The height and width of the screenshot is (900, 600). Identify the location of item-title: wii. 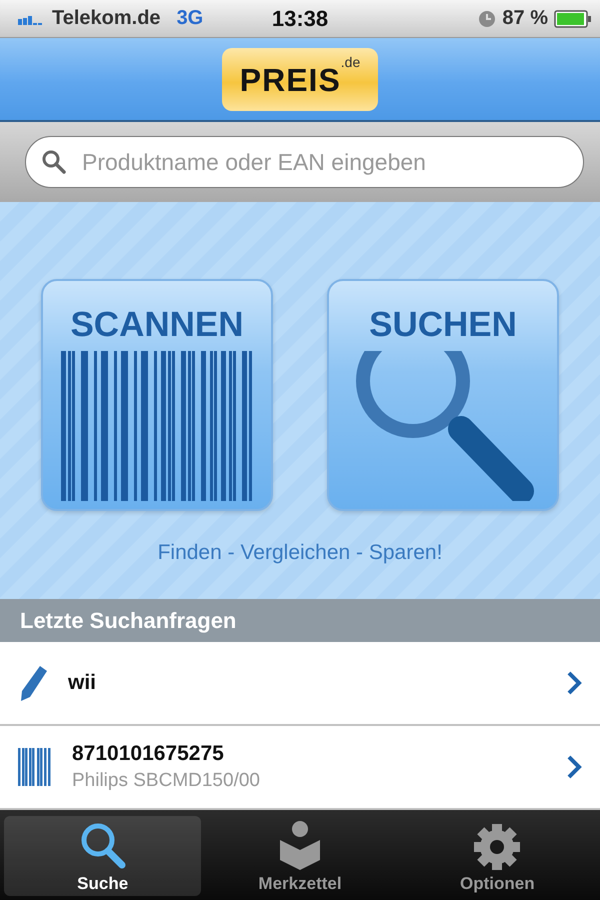
(83, 683).